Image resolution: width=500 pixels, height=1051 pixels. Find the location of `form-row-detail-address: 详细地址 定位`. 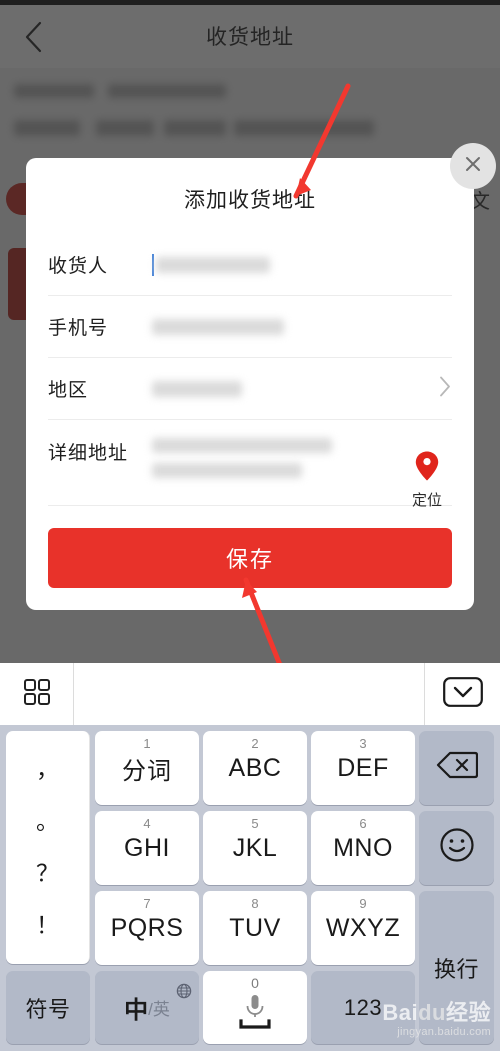

form-row-detail-address: 详细地址 定位 is located at coordinates (250, 464).